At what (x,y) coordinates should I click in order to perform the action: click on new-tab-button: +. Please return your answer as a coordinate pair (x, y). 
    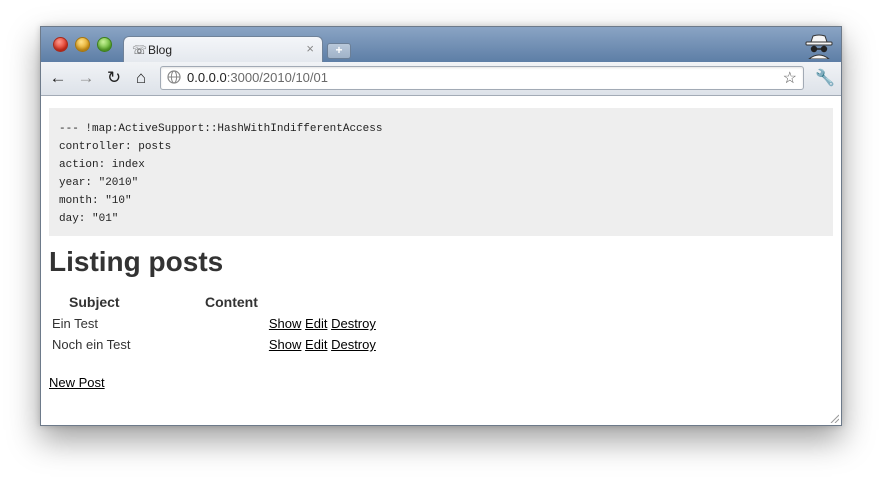
    Looking at the image, I should click on (339, 51).